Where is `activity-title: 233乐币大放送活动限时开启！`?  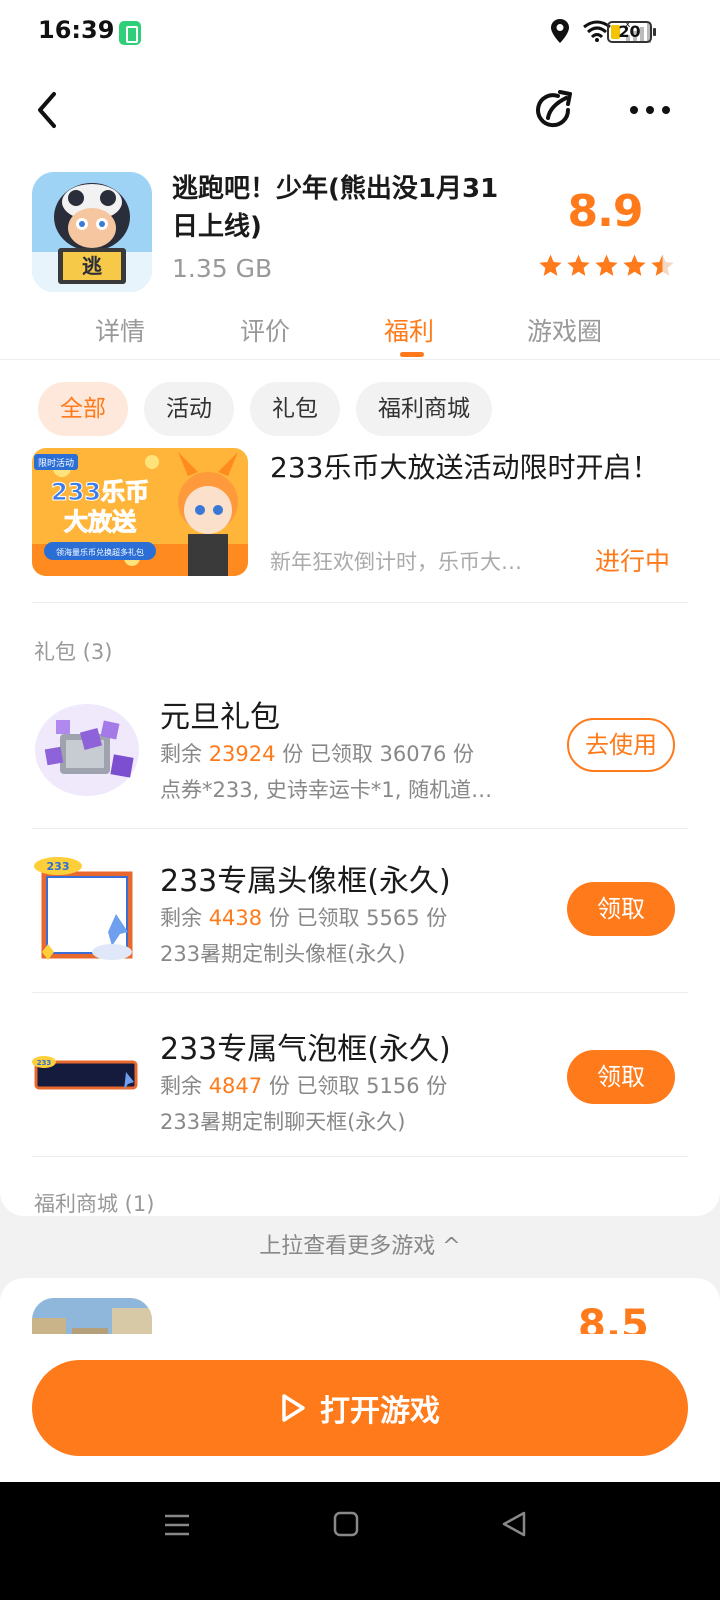
activity-title: 233乐币大放送活动限时开启！ is located at coordinates (465, 467).